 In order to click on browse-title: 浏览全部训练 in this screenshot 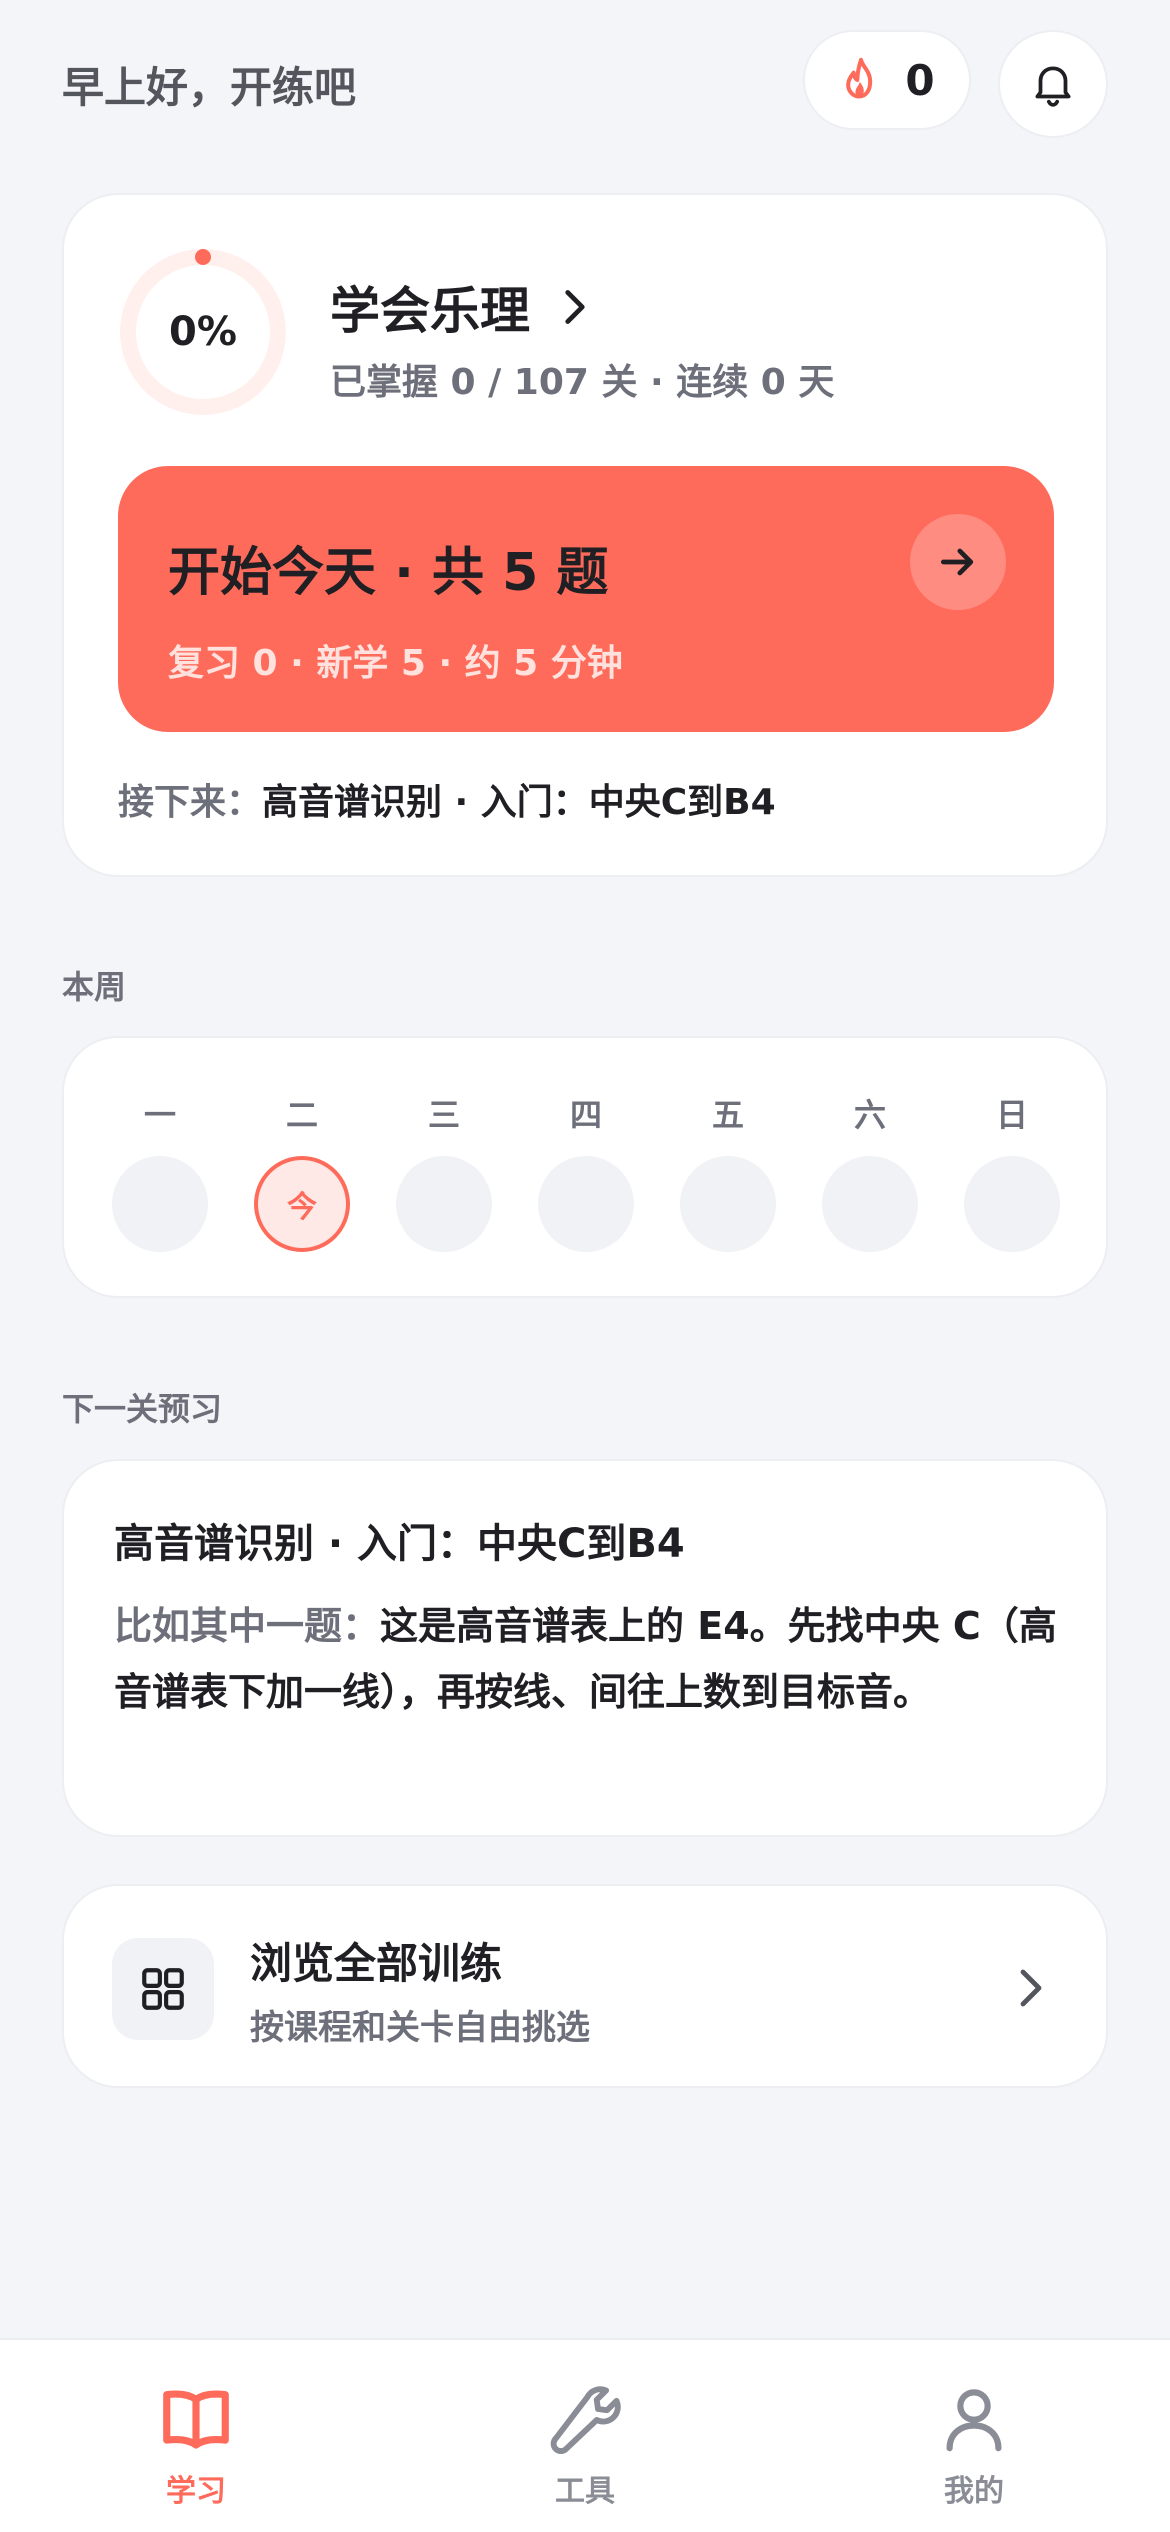, I will do `click(376, 1963)`.